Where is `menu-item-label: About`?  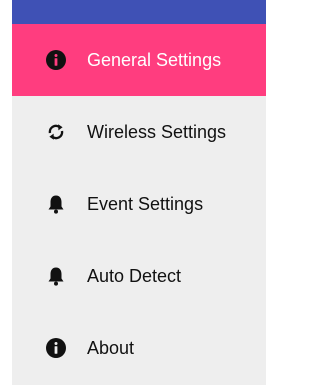
menu-item-label: About is located at coordinates (111, 347).